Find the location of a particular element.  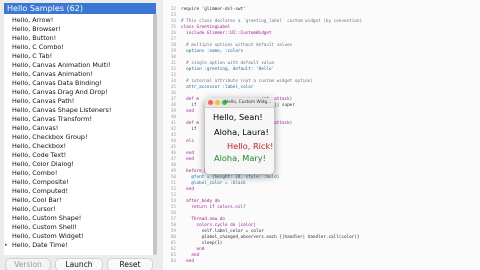

list-item: Hello, Combo! is located at coordinates (30, 173).